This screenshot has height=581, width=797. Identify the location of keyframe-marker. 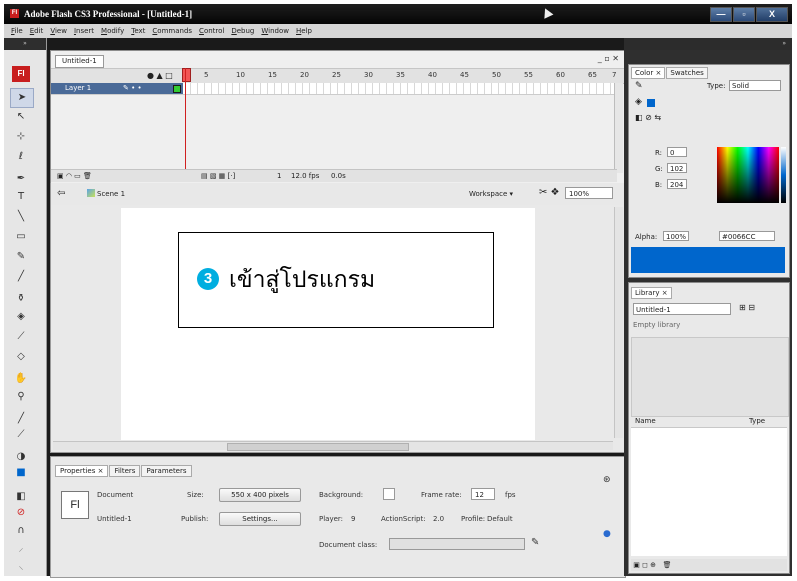
(177, 89).